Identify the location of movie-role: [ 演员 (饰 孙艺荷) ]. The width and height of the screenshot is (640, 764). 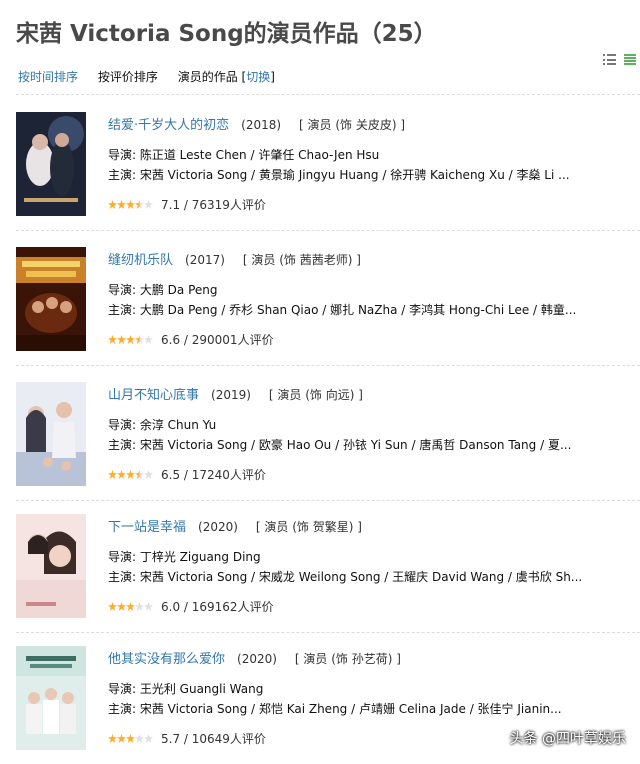
(347, 659).